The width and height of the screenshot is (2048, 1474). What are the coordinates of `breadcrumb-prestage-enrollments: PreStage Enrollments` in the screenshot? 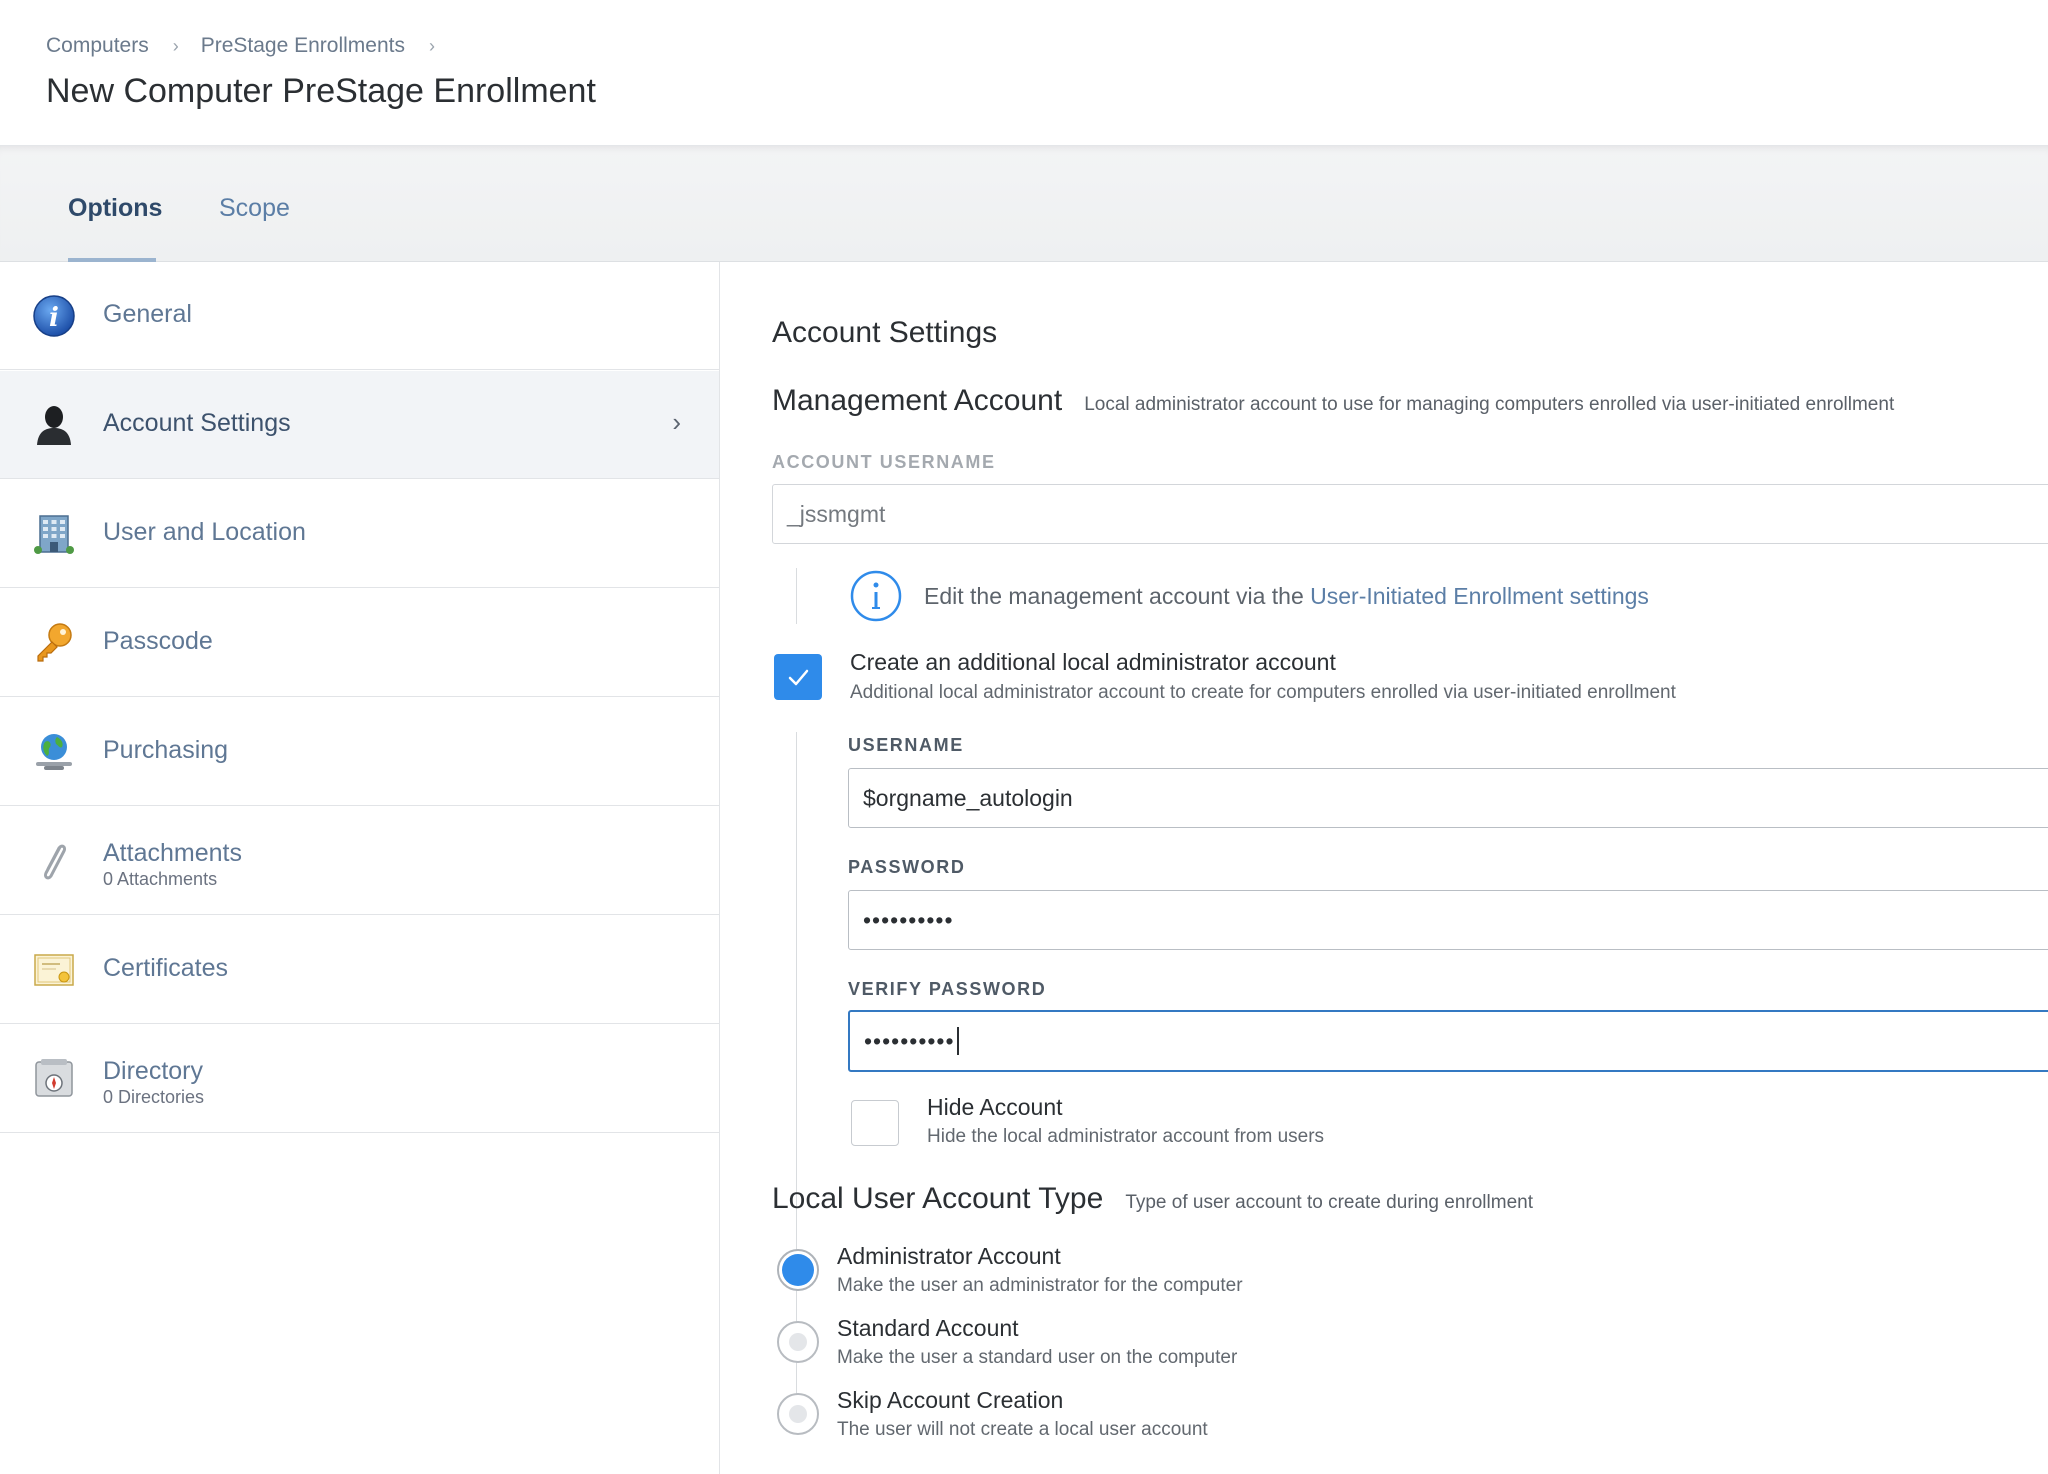 It's located at (303, 46).